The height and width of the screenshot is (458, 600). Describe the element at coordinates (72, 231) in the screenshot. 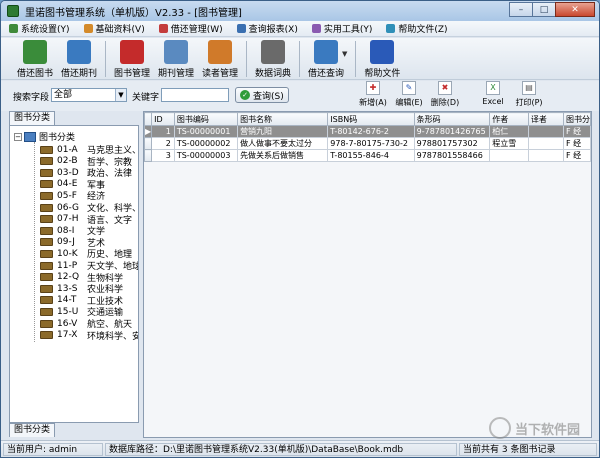

I see `tree-node: 08-I 文学` at that location.